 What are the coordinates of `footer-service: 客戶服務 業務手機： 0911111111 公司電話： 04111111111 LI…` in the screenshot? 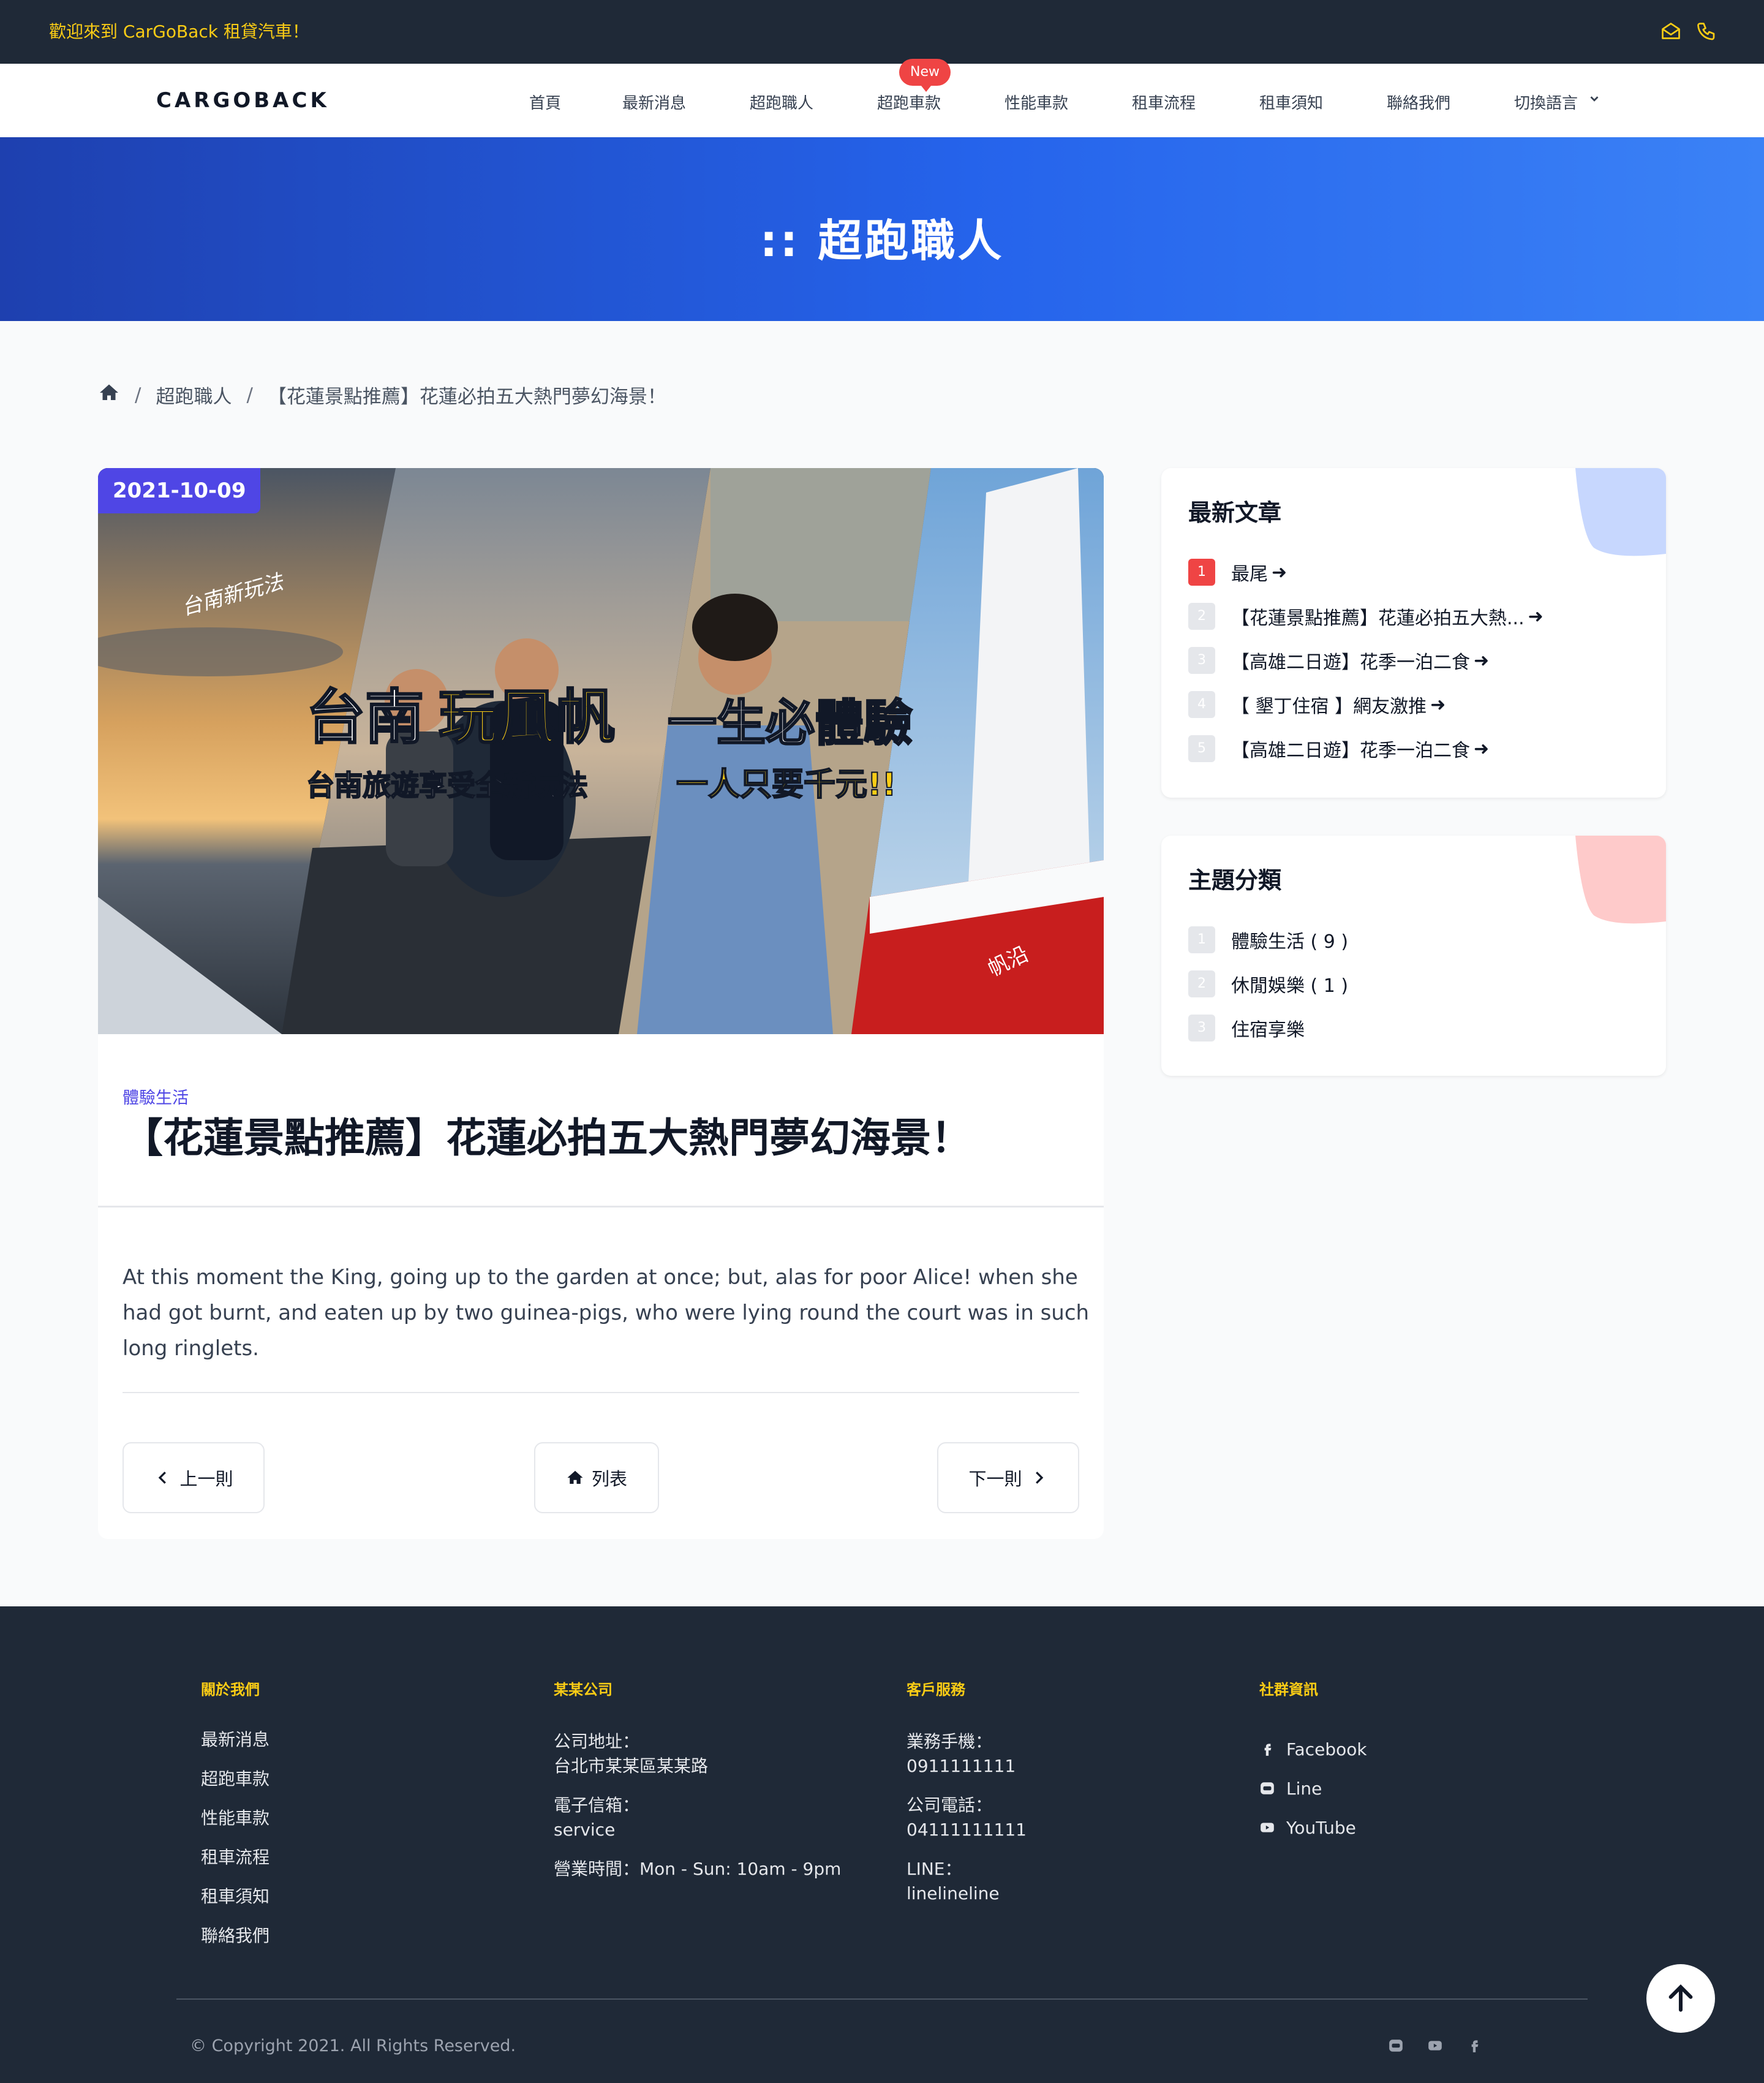 It's located at (967, 1799).